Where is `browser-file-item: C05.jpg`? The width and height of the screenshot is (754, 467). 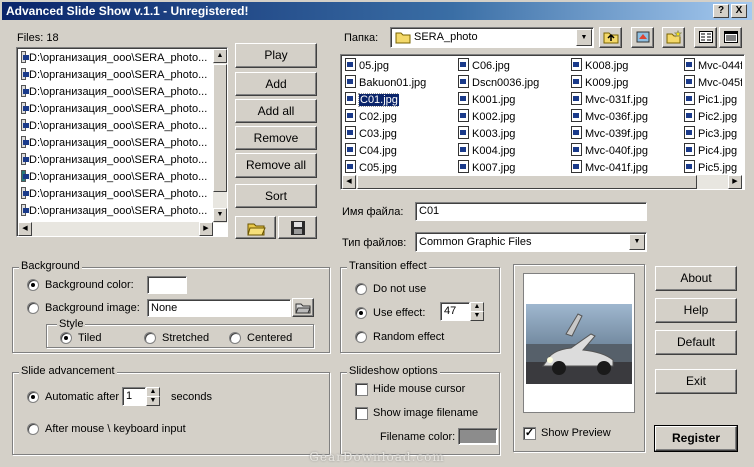
browser-file-item: C05.jpg is located at coordinates (371, 168).